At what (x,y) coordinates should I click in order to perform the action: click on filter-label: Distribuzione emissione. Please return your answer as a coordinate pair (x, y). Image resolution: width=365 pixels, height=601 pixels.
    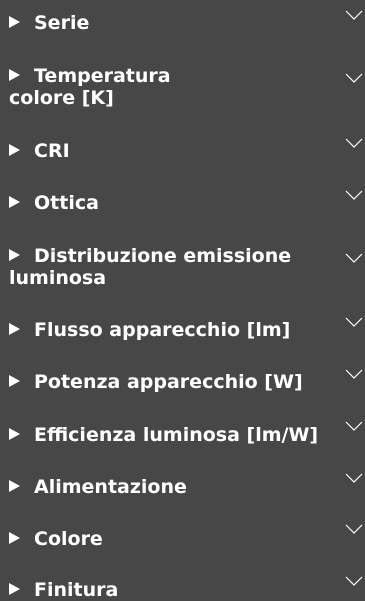
    Looking at the image, I should click on (163, 256).